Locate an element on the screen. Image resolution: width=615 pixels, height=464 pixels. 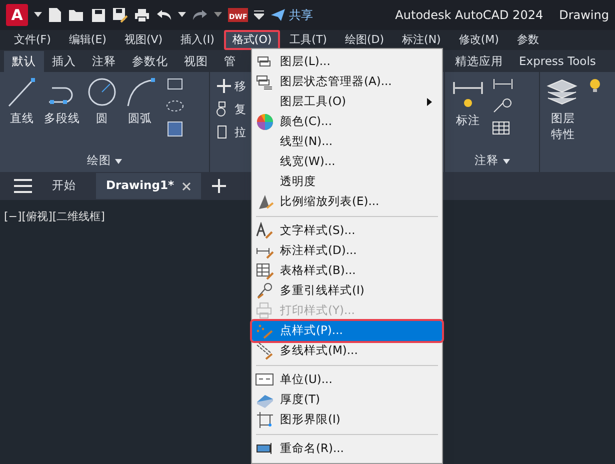
menu-item: 视图(V) is located at coordinates (143, 40).